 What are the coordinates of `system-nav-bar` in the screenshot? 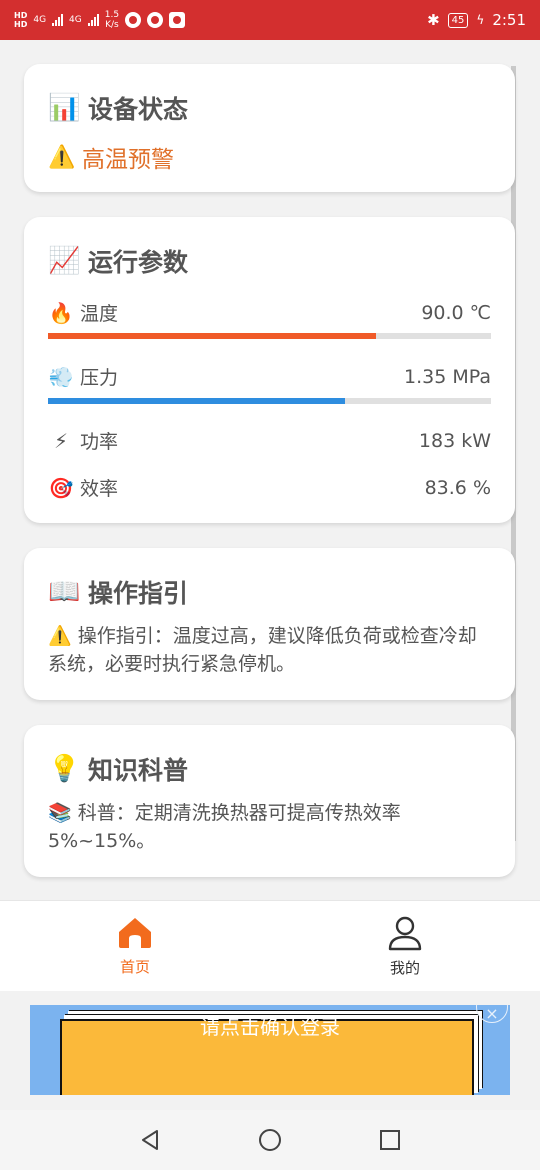 It's located at (270, 1140).